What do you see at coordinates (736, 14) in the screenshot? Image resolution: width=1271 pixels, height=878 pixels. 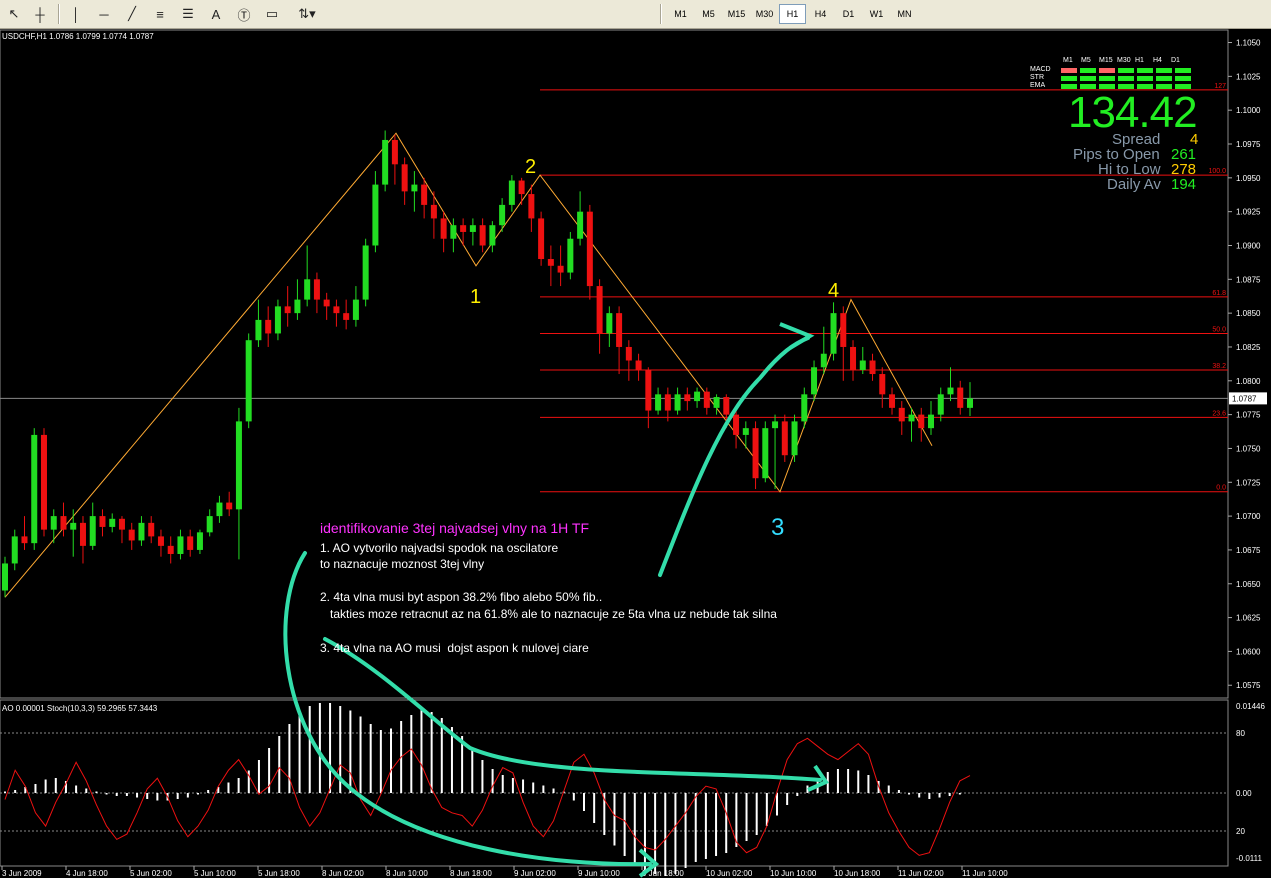 I see `timeframe-m15: M15` at bounding box center [736, 14].